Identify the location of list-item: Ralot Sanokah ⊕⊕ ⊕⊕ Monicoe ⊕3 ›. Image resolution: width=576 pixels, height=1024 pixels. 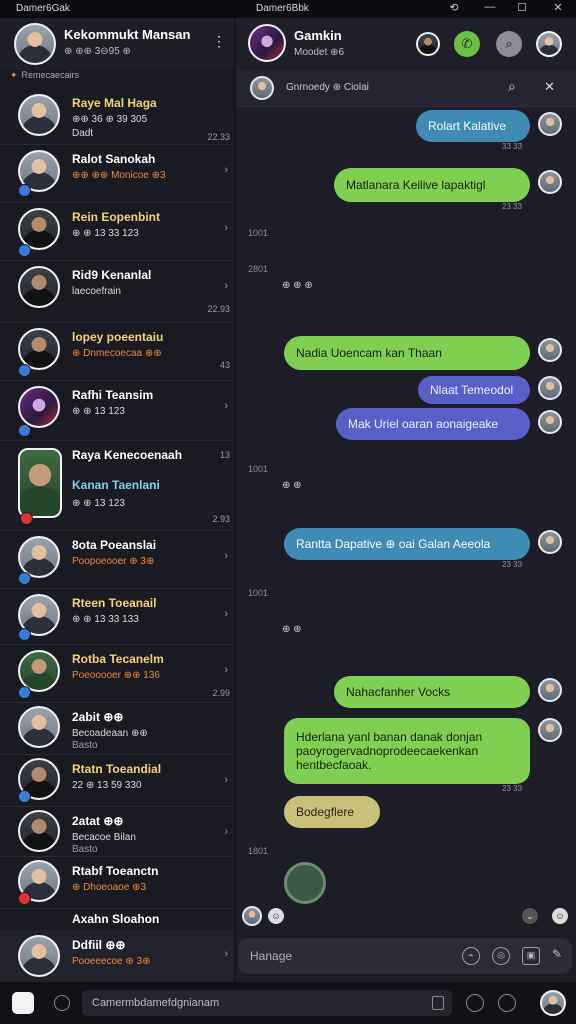
(117, 173).